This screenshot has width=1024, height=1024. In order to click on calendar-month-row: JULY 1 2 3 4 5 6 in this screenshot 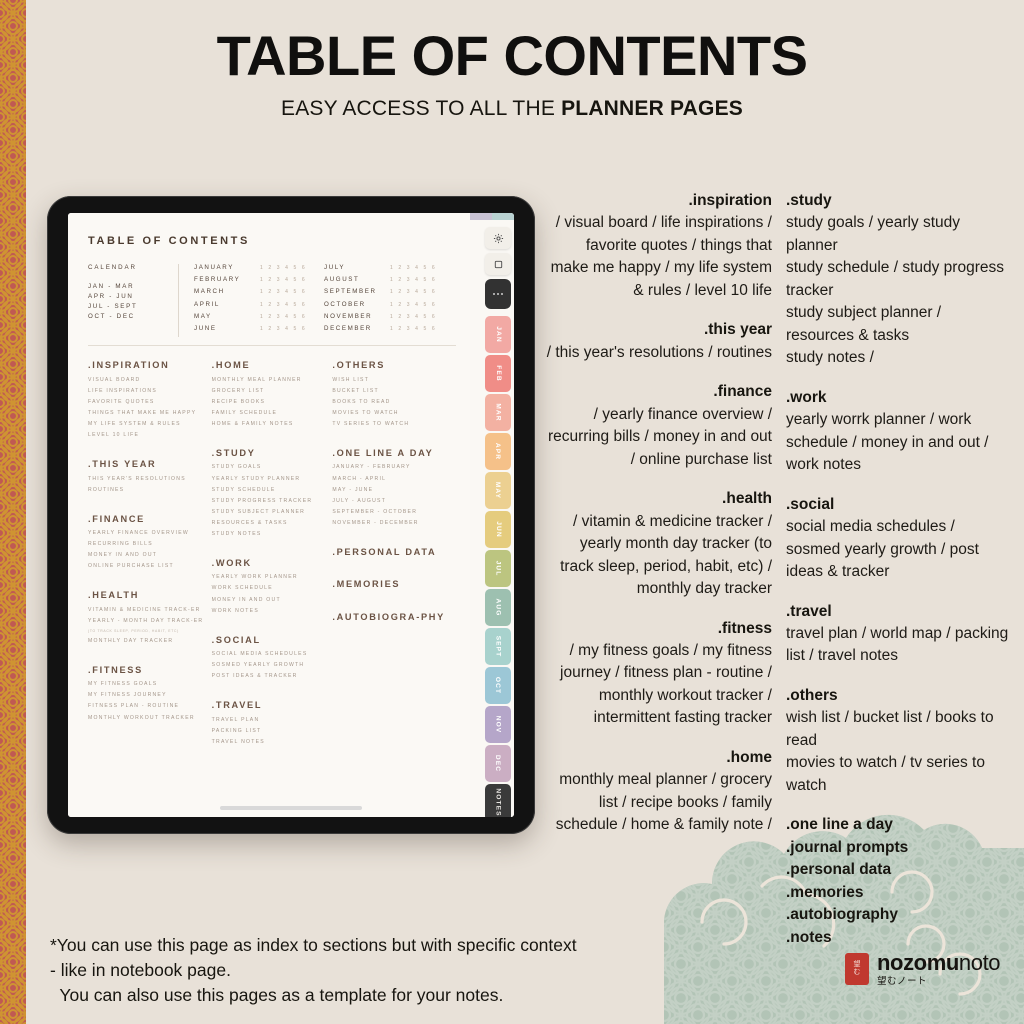, I will do `click(389, 267)`.